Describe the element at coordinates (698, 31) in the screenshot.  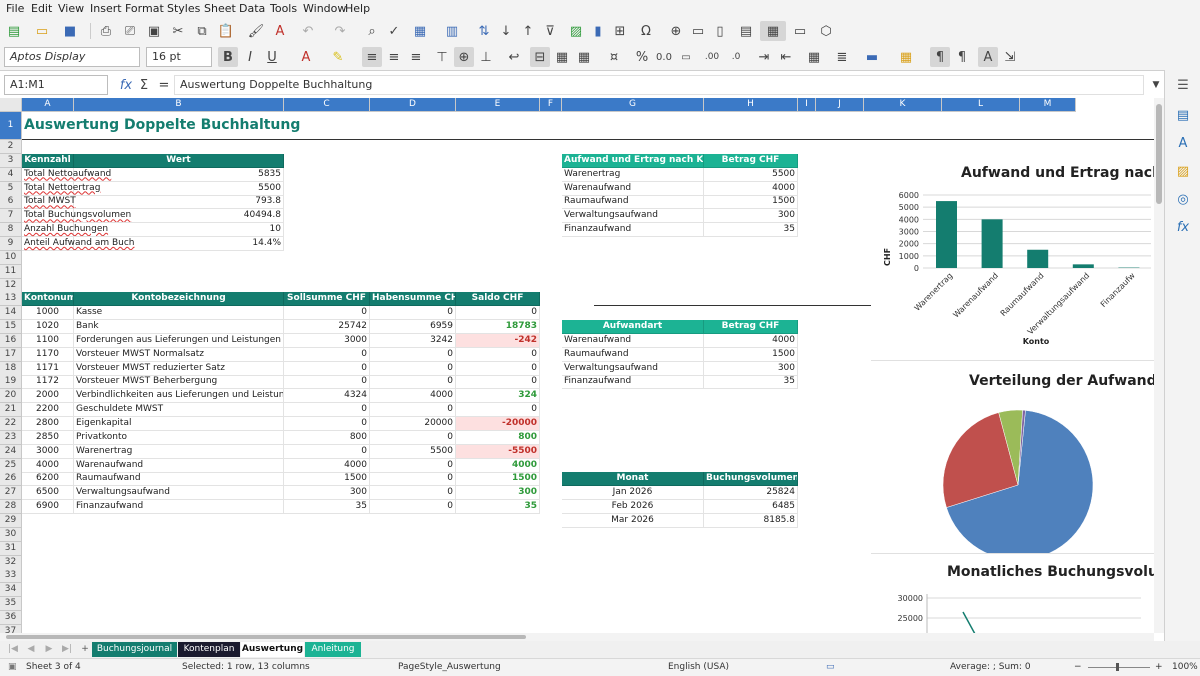
I see `comment-icon: ▭` at that location.